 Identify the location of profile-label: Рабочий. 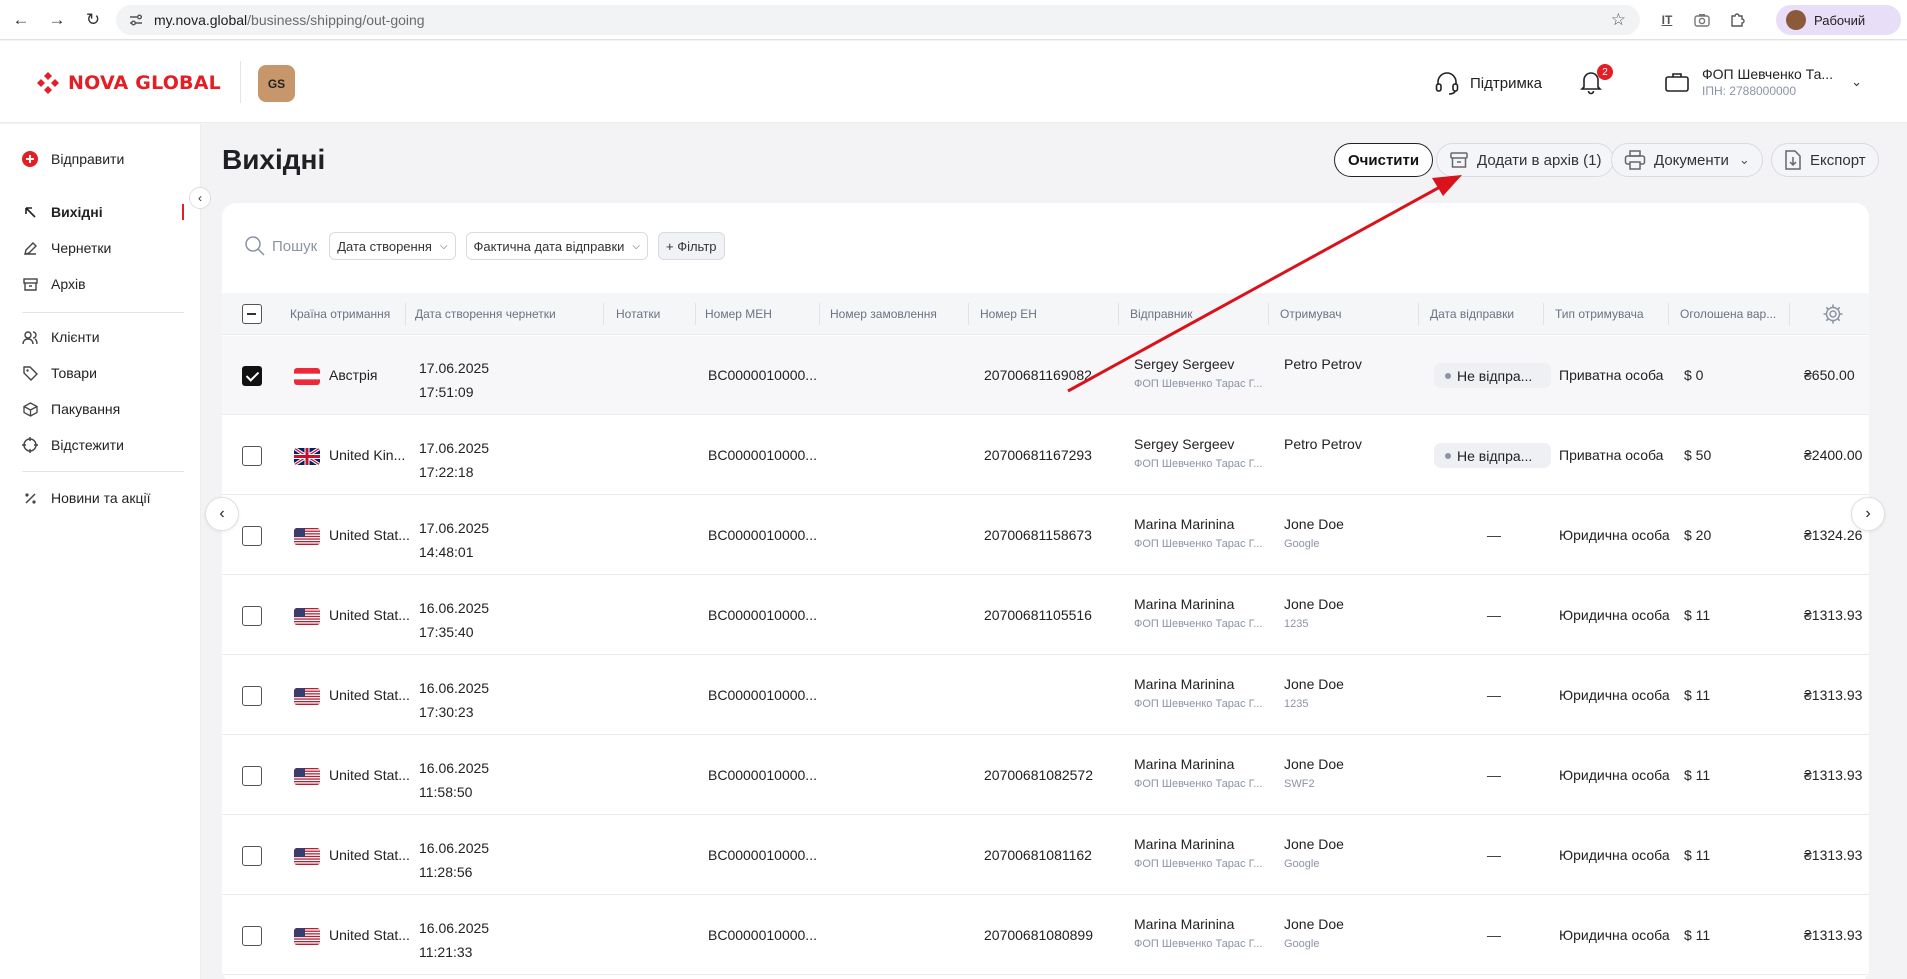
(1840, 20).